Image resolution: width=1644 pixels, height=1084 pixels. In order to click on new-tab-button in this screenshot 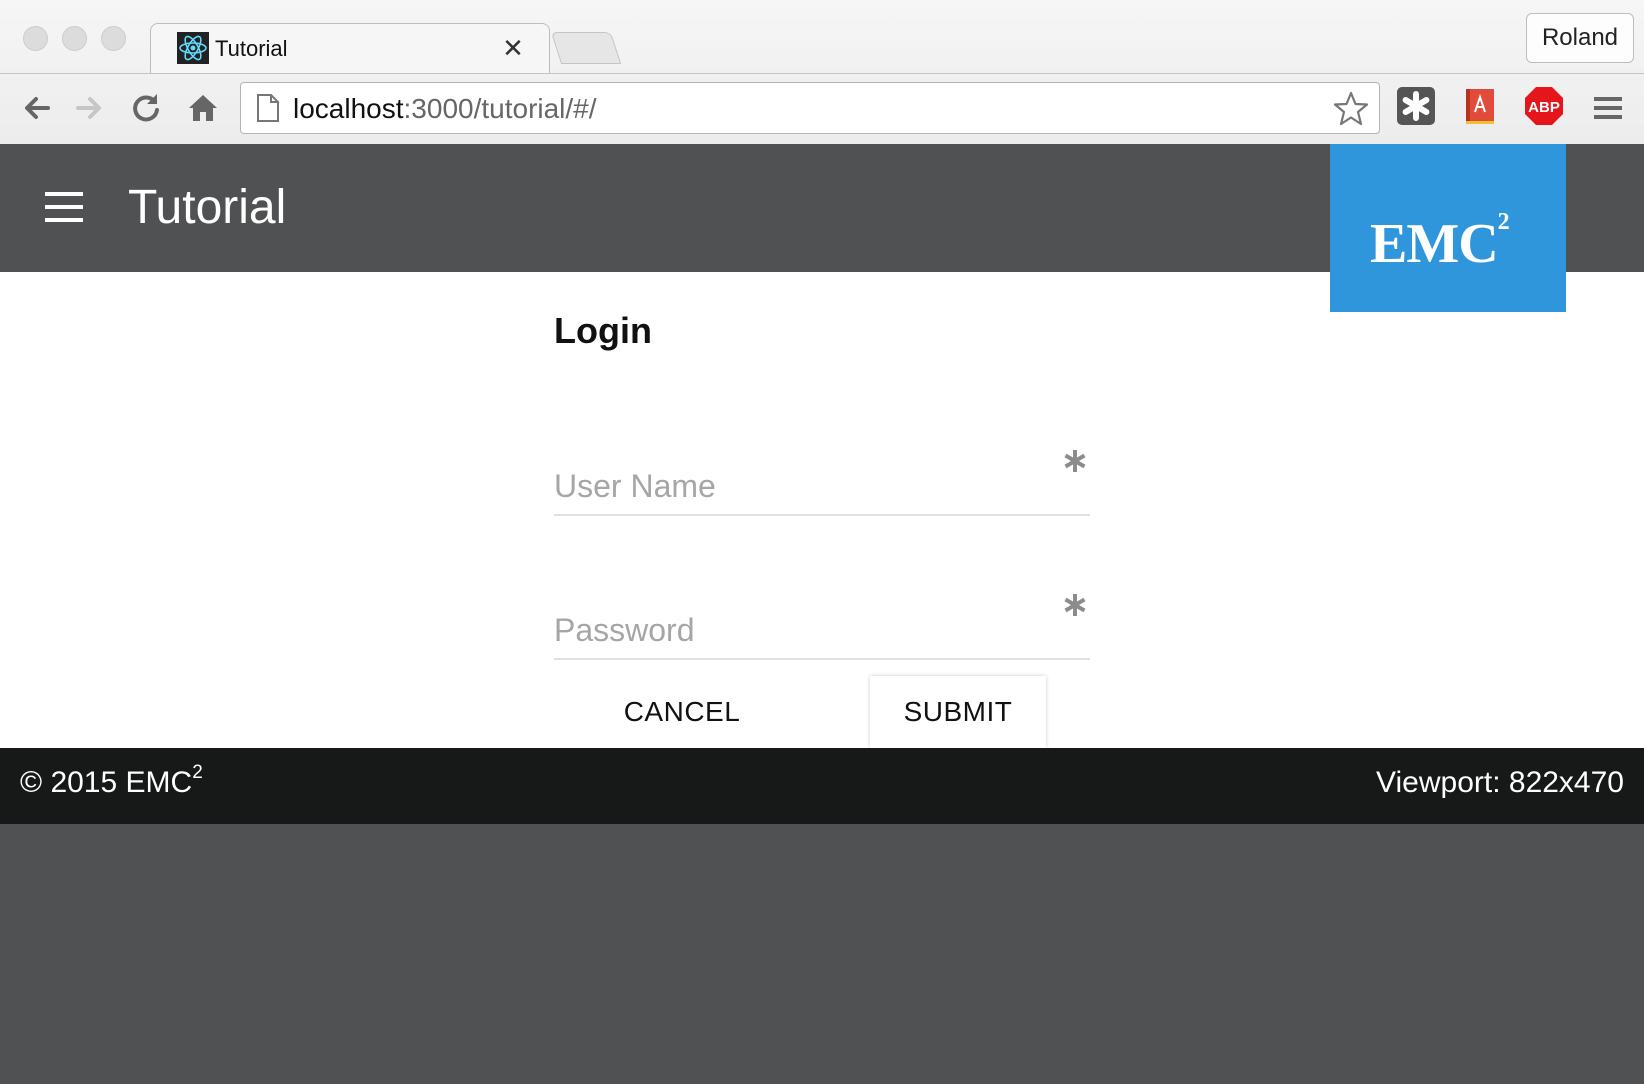, I will do `click(586, 48)`.